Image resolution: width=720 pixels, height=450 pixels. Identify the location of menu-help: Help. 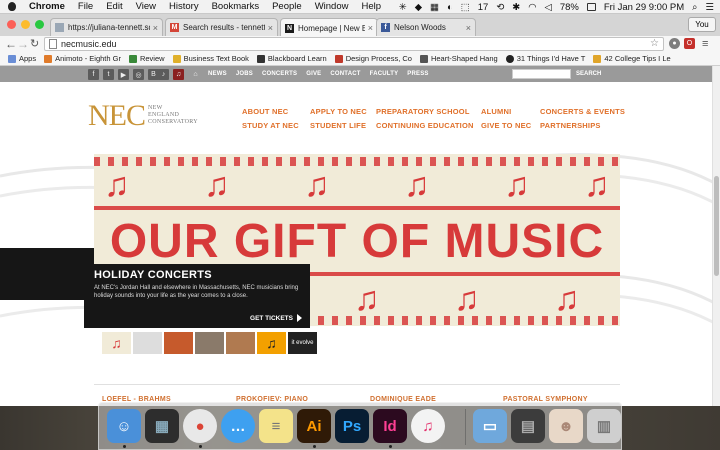
(371, 6).